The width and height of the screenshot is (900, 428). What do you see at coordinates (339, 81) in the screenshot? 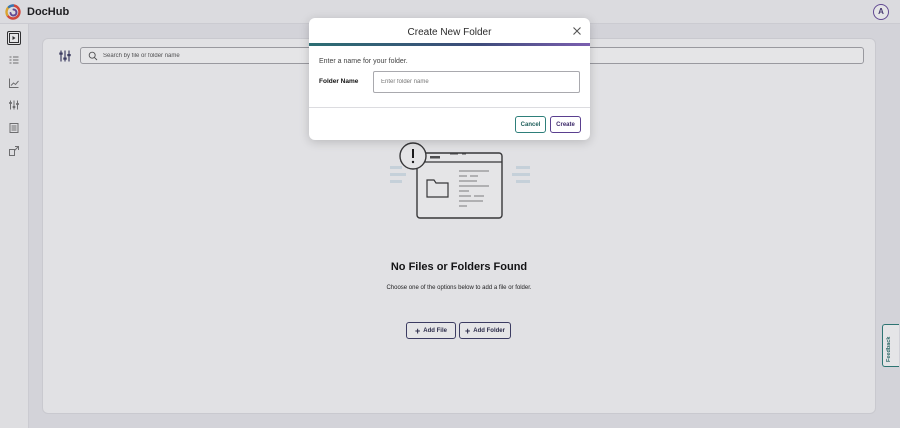
I see `folder-name-label: Folder Name` at bounding box center [339, 81].